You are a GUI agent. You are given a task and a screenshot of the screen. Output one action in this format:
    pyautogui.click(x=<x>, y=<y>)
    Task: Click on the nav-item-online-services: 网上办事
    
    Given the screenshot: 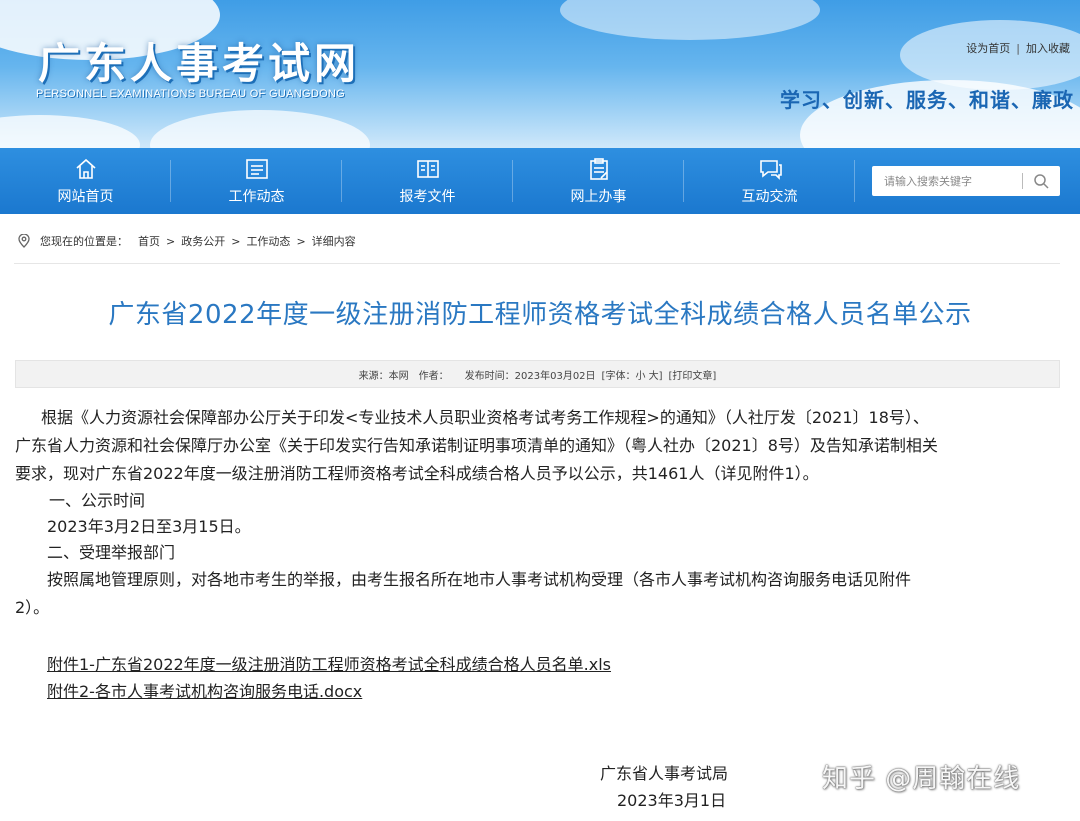 What is the action you would take?
    pyautogui.click(x=598, y=181)
    